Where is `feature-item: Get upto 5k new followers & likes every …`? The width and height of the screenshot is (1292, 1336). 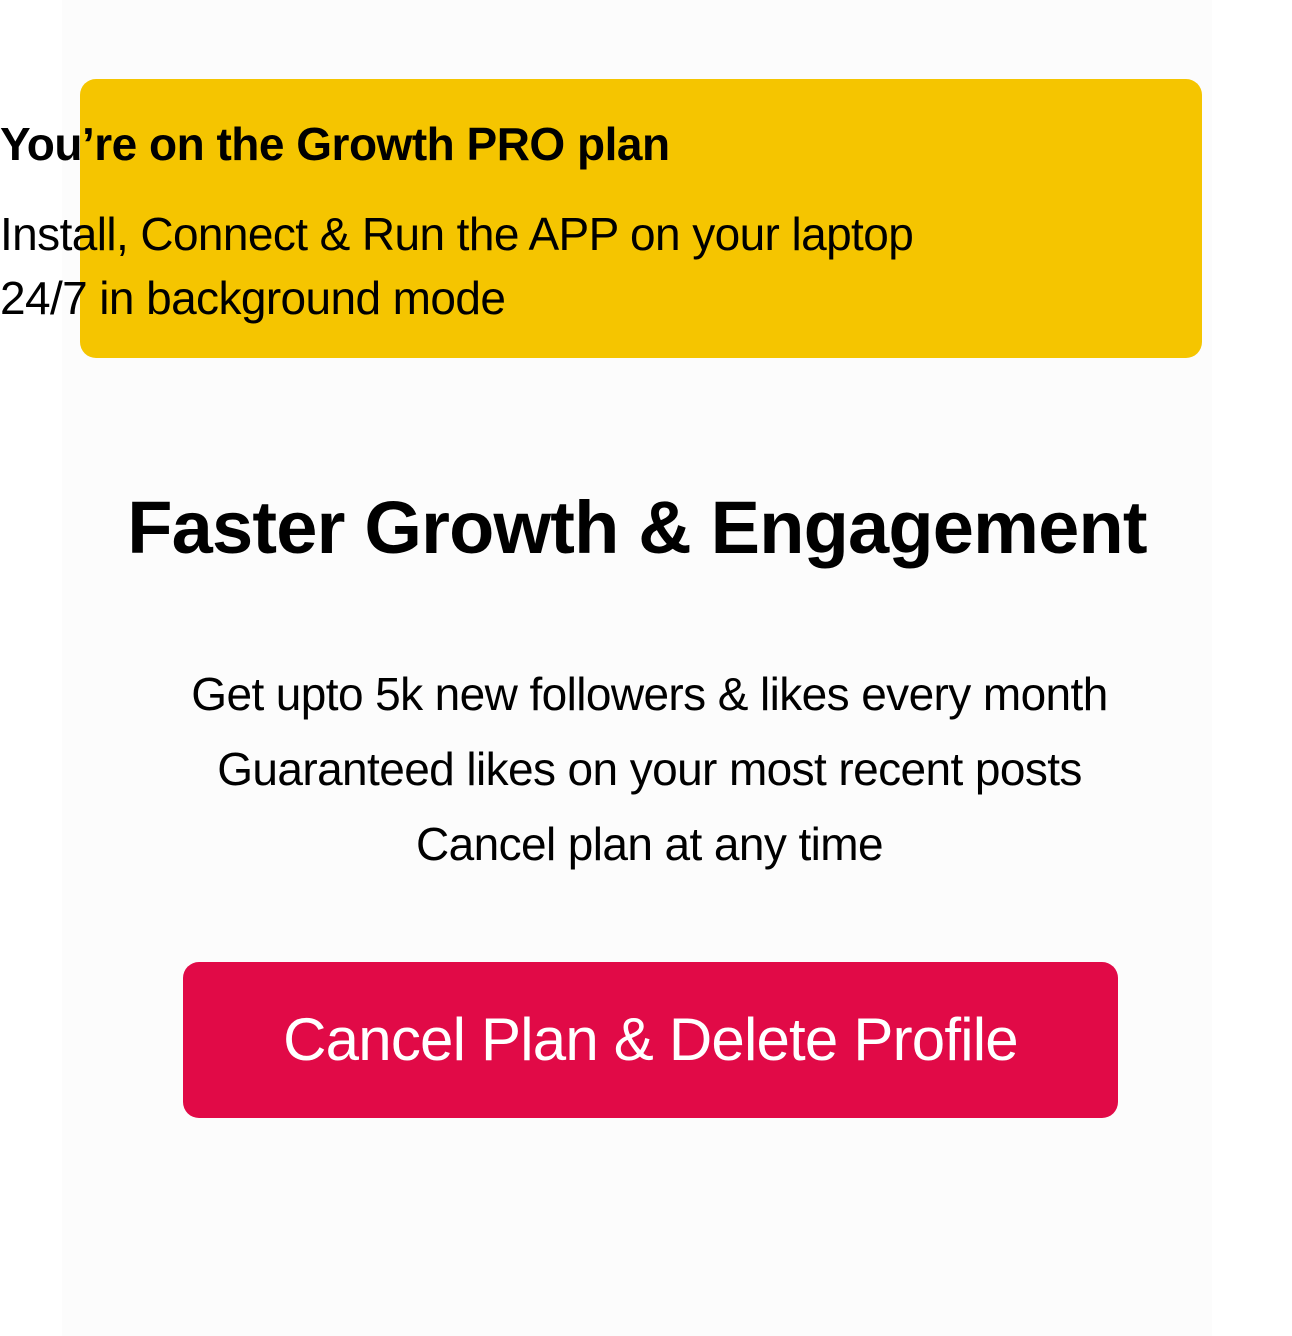 feature-item: Get upto 5k new followers & likes every … is located at coordinates (649, 694).